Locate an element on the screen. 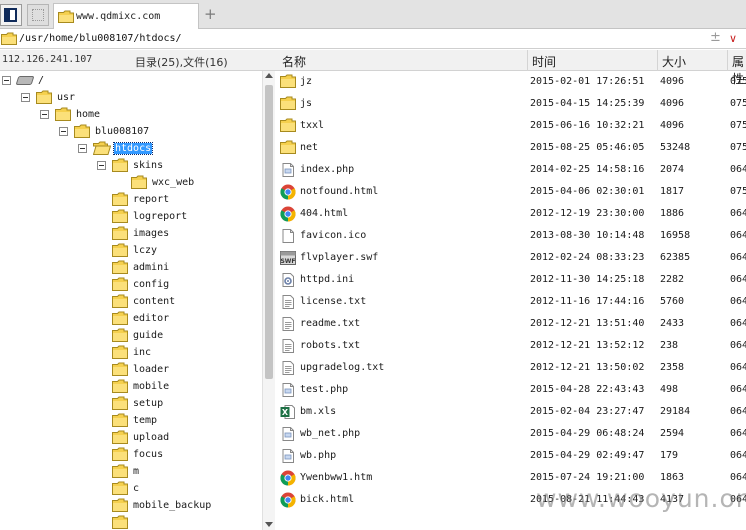 This screenshot has height=530, width=746. tree-node-label: inc is located at coordinates (142, 352).